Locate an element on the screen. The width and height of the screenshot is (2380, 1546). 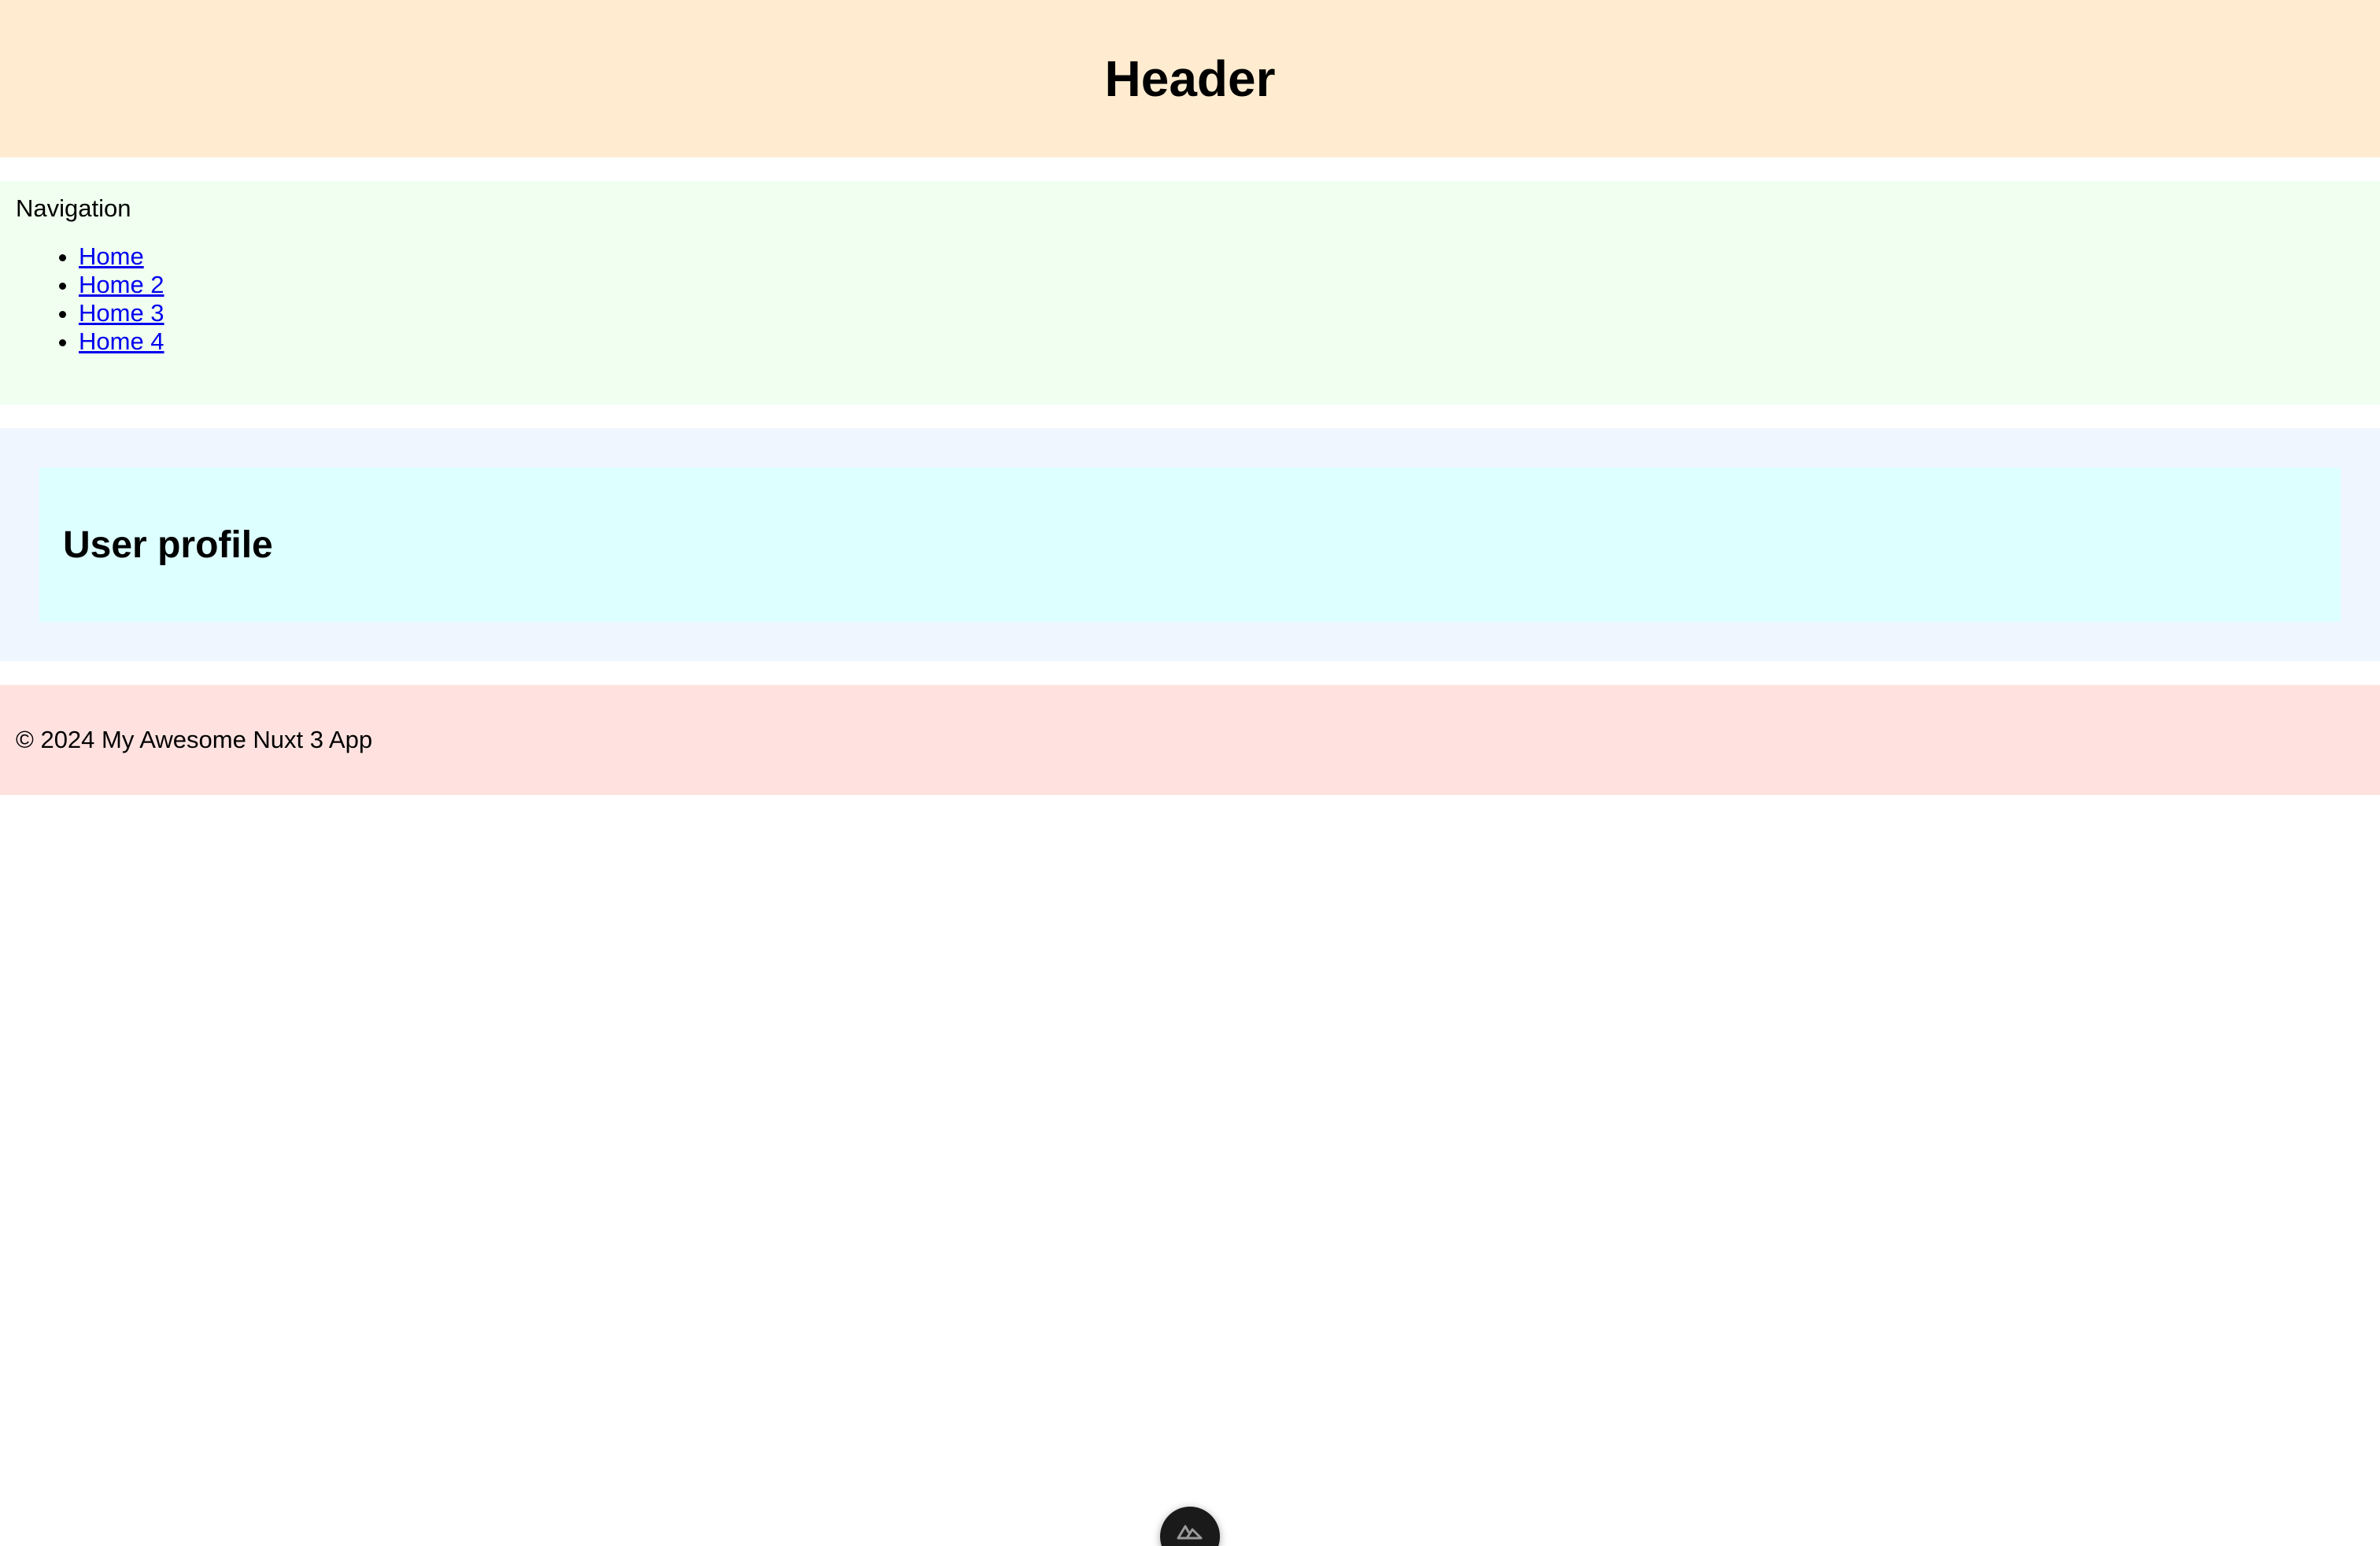
footer-copyright: © 2024 My Awesome Nuxt 3 App is located at coordinates (194, 739).